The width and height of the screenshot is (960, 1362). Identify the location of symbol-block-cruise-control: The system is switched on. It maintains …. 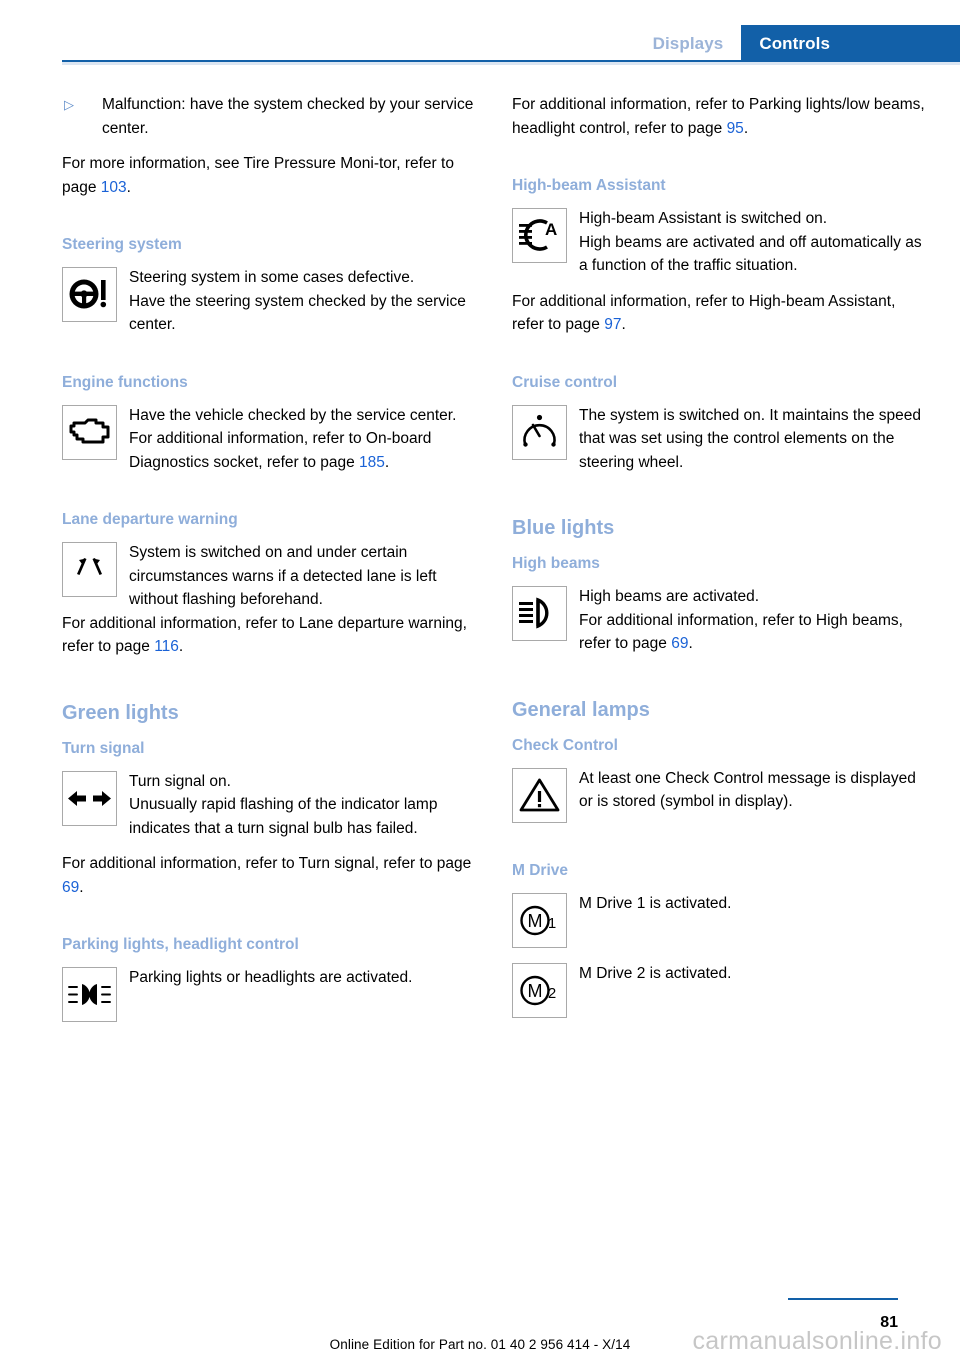
(721, 439).